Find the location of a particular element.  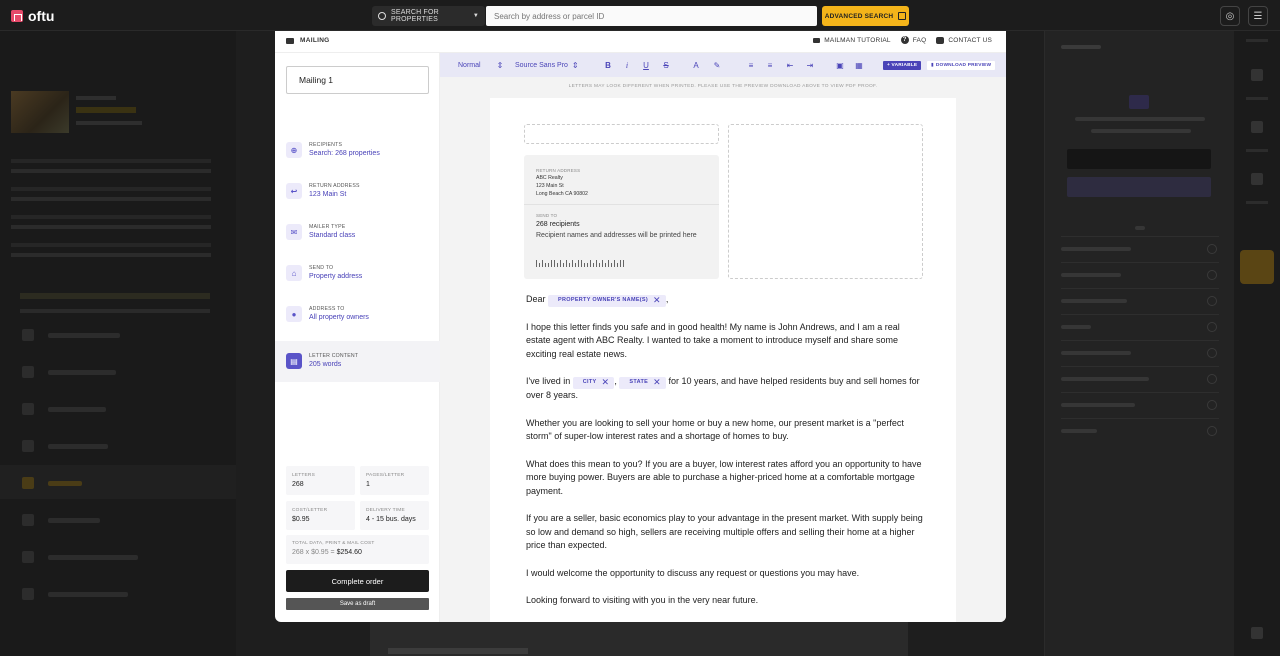

variable-chip-owner: PROPERTY OWNER'S NAME(S) ✕ is located at coordinates (607, 301).